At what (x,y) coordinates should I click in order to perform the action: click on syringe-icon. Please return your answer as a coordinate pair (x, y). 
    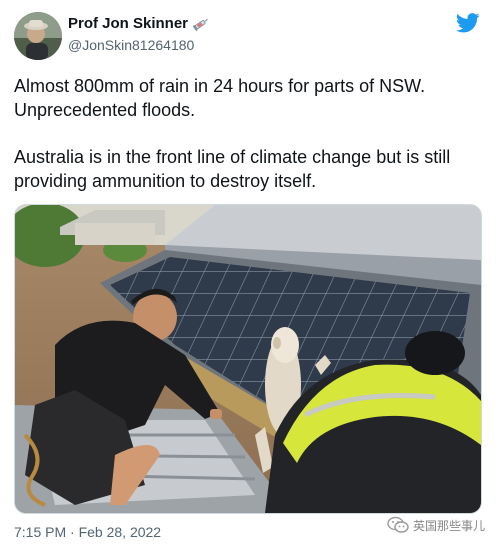
    Looking at the image, I should click on (200, 24).